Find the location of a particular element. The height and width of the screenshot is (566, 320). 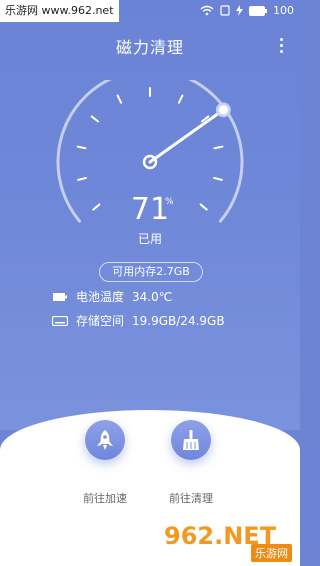

battery-temperature-row: 电池温度 34.0℃ is located at coordinates (112, 296).